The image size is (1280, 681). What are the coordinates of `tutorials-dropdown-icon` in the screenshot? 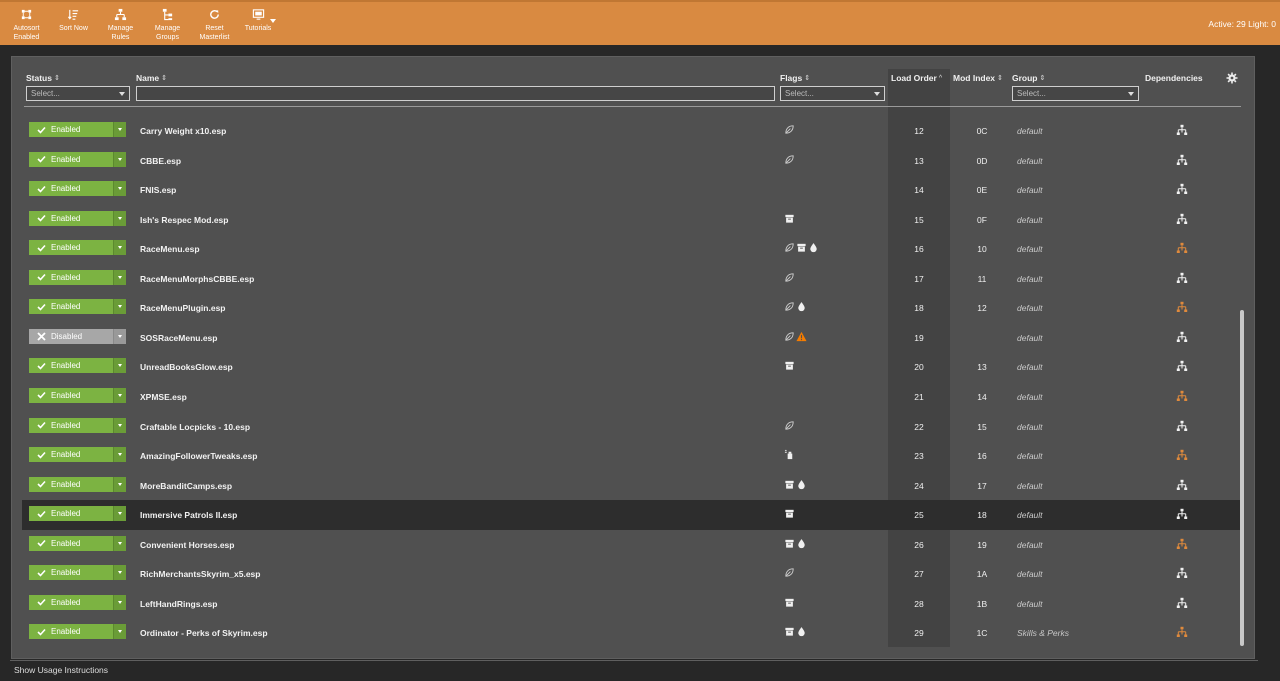 It's located at (273, 21).